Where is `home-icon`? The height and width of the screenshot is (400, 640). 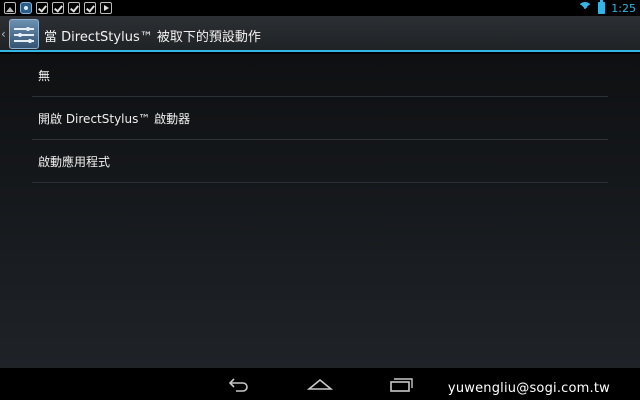
home-icon is located at coordinates (320, 384).